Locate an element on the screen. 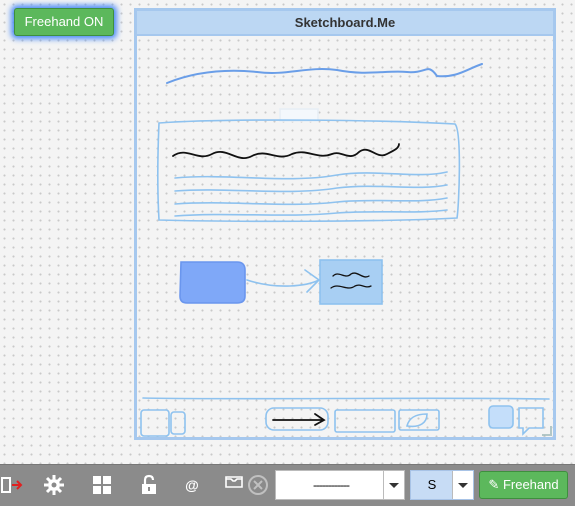  sketch-black-scribble is located at coordinates (286, 151).